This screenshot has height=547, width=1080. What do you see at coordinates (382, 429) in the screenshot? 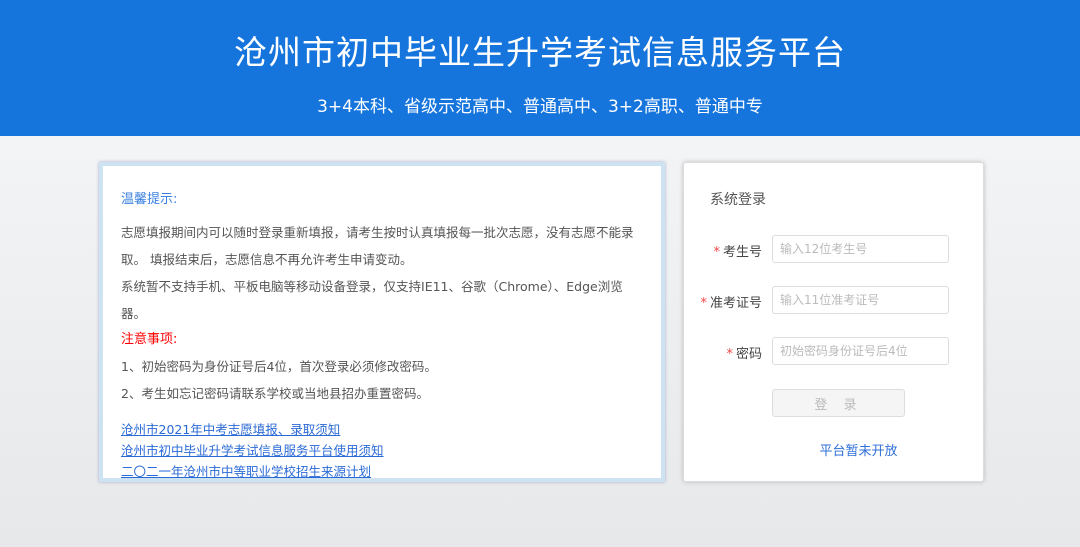
I see `link-admission-notice: 沧州市2021年中考志愿填报、录取须知` at bounding box center [382, 429].